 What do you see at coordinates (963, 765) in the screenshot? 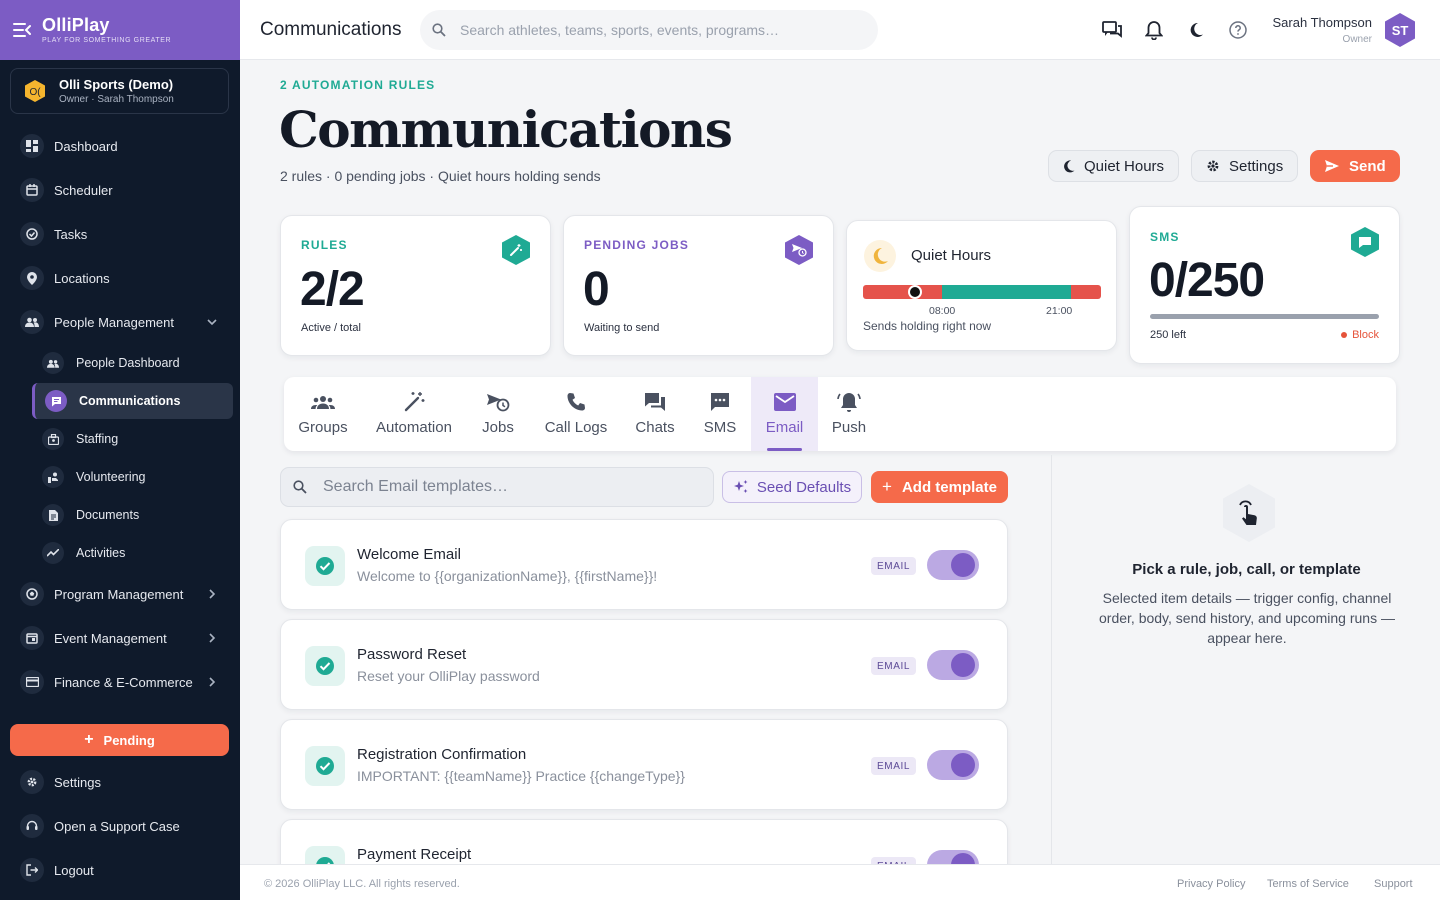
I see `toggle-knob` at bounding box center [963, 765].